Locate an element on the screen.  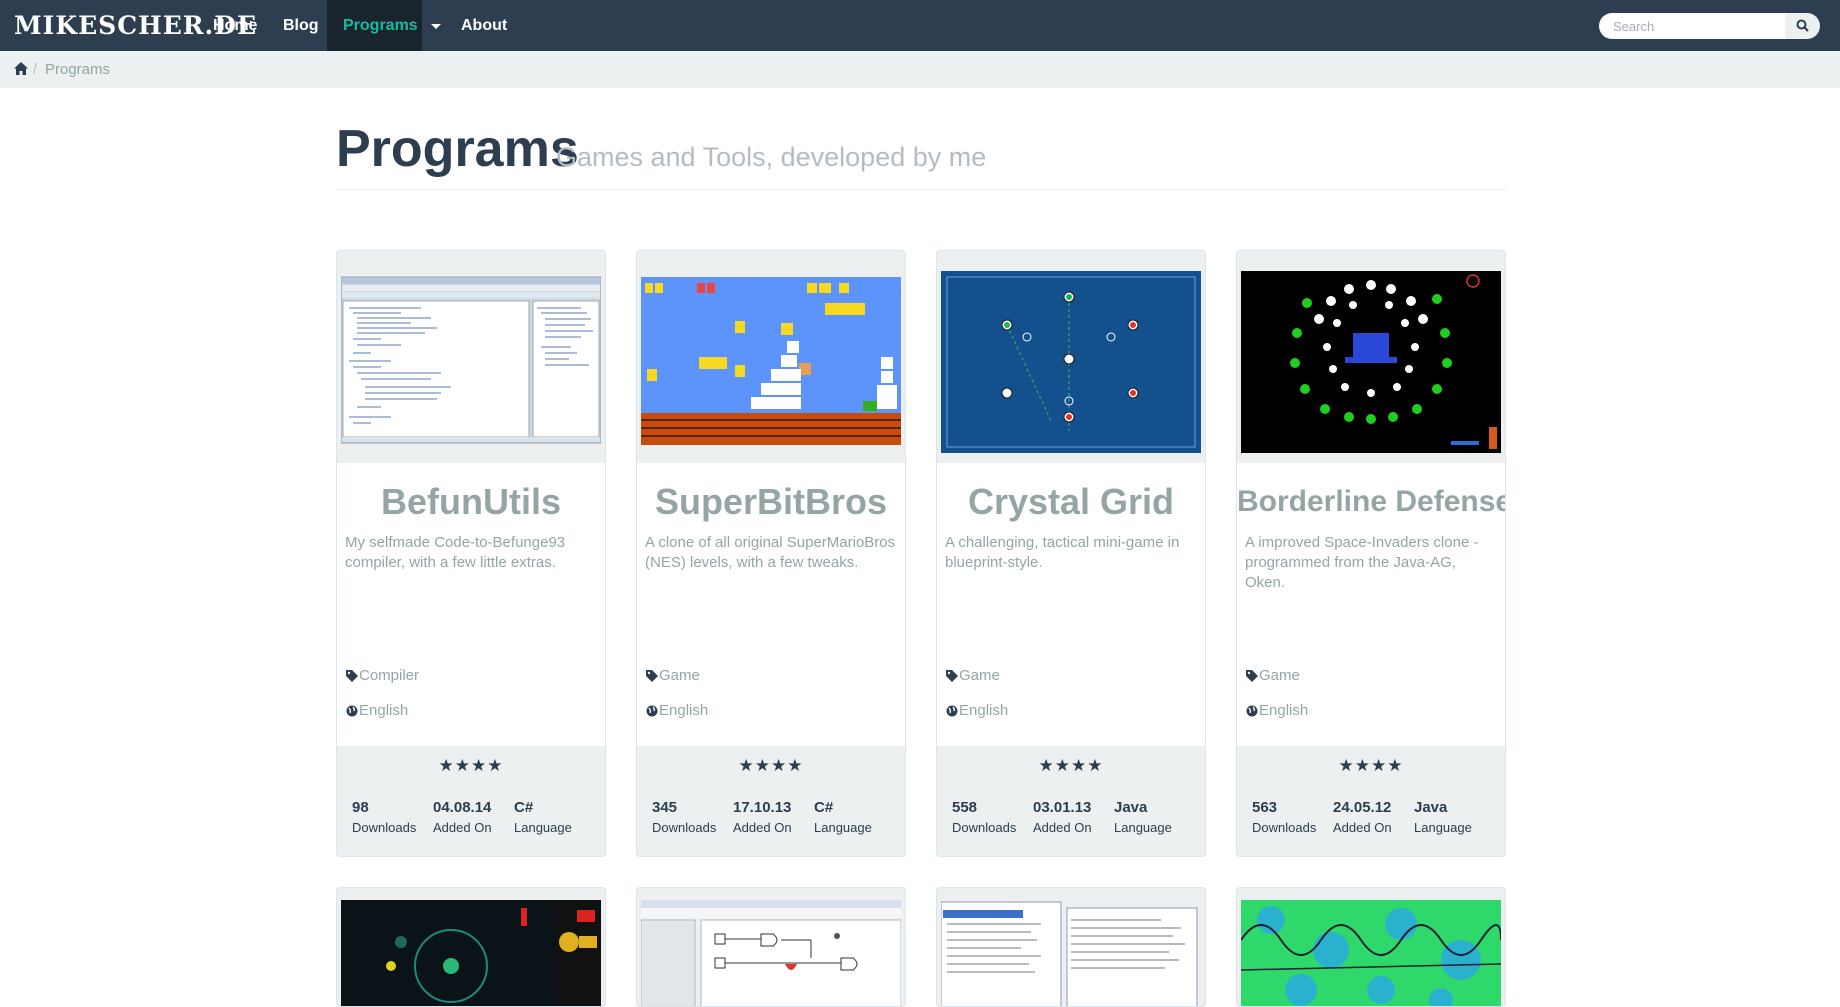
nav-blog: Blog is located at coordinates (301, 25).